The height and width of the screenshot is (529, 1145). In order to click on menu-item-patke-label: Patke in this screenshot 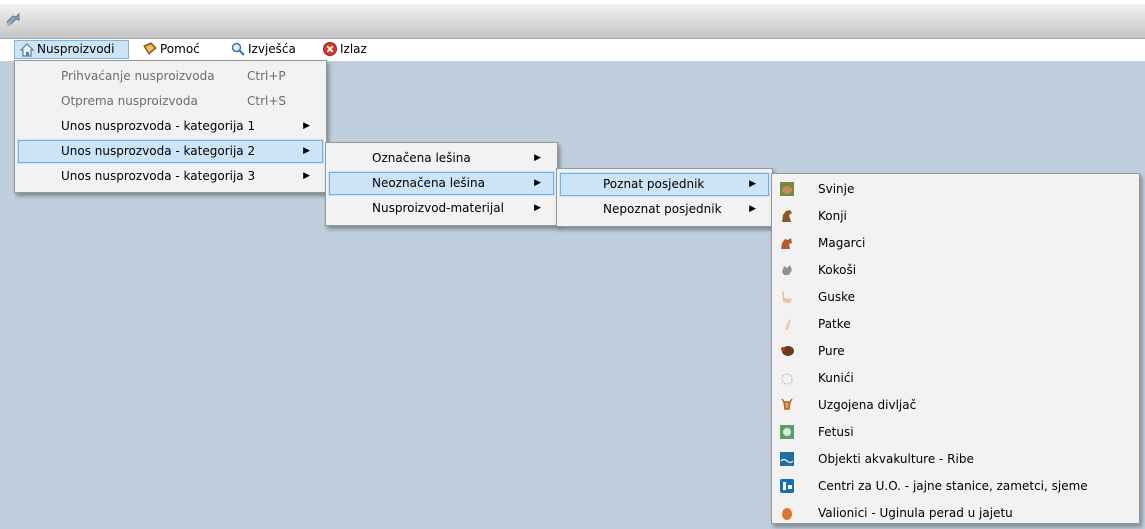, I will do `click(834, 324)`.